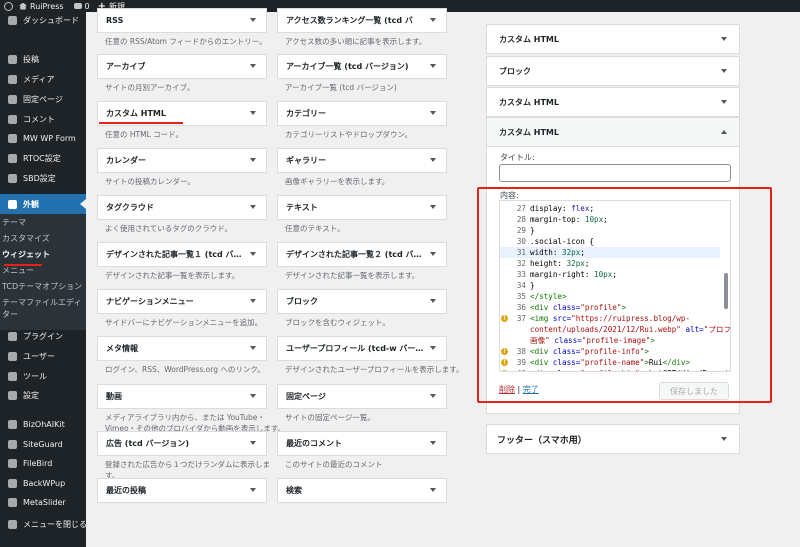  I want to click on chevron-up-icon, so click(724, 132).